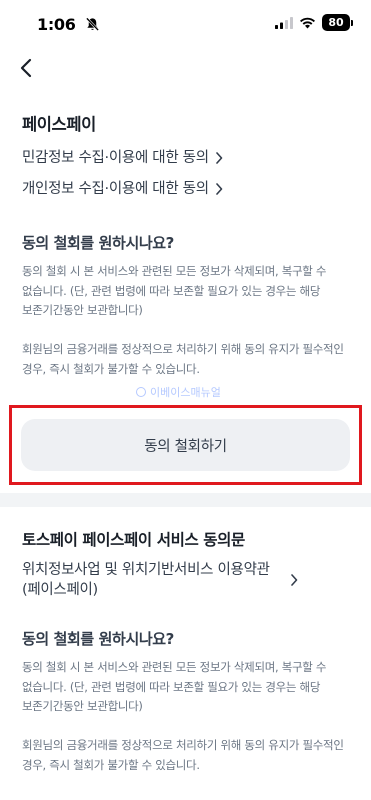  Describe the element at coordinates (146, 580) in the screenshot. I see `location-terms-label: 위치정보사업 및 위치기반서비스 이용약관 (페이스페이)` at that location.